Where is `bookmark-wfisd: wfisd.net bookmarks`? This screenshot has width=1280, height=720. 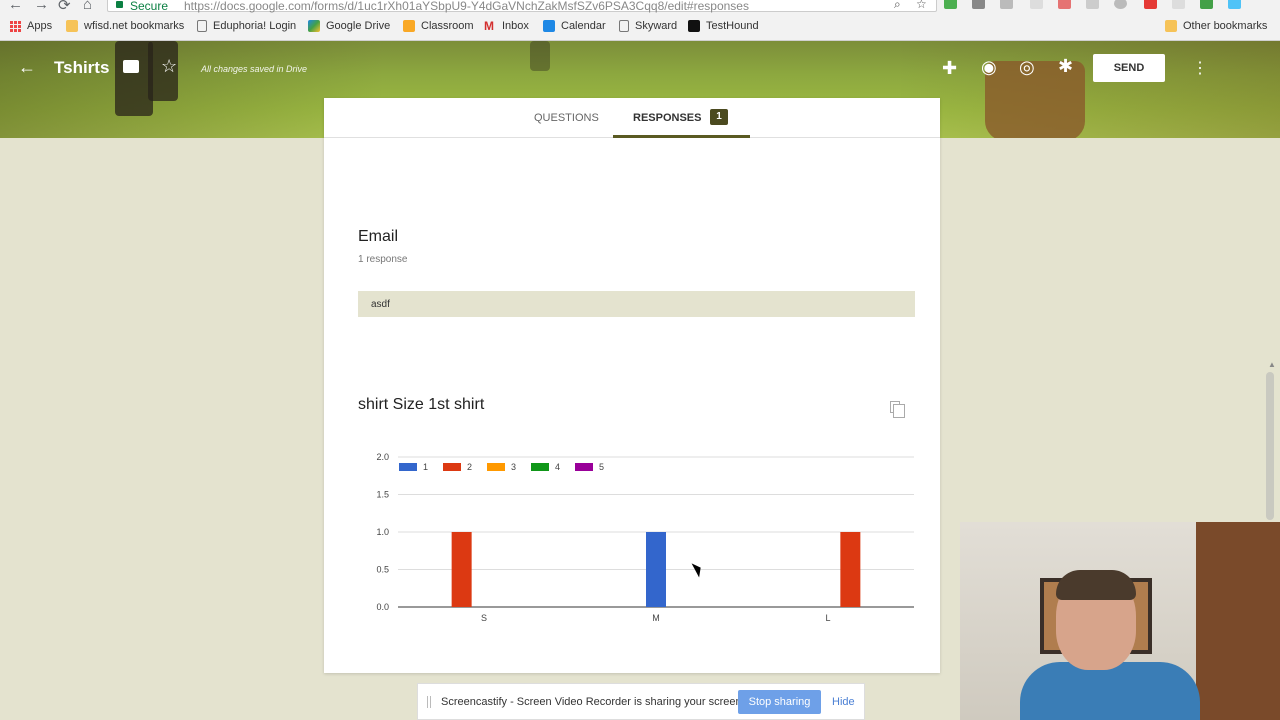 bookmark-wfisd: wfisd.net bookmarks is located at coordinates (125, 26).